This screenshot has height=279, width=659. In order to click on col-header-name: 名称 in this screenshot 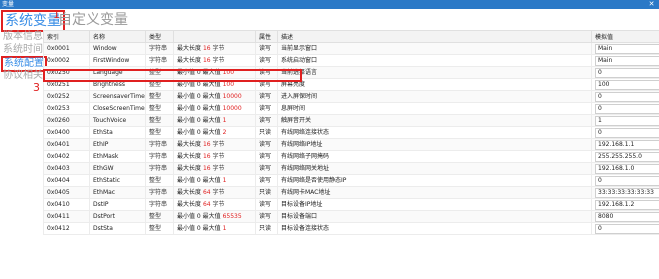, I will do `click(117, 36)`.